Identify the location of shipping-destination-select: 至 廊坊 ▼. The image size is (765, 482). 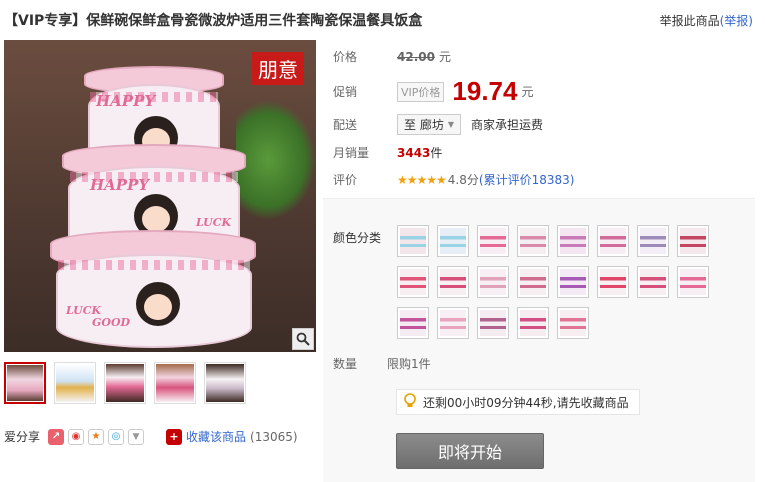
(429, 124).